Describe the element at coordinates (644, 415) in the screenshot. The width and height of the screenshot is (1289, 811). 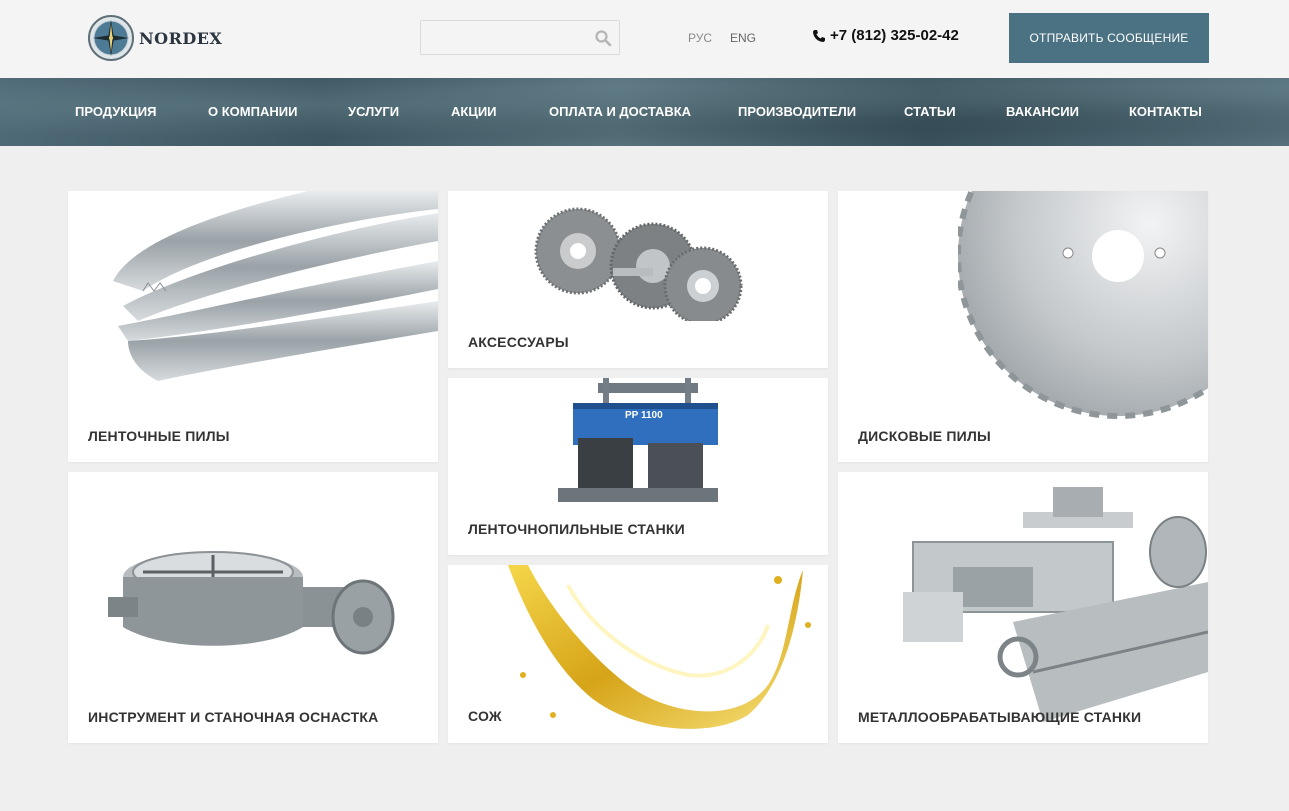
I see `machine-model-label: PP 1100` at that location.